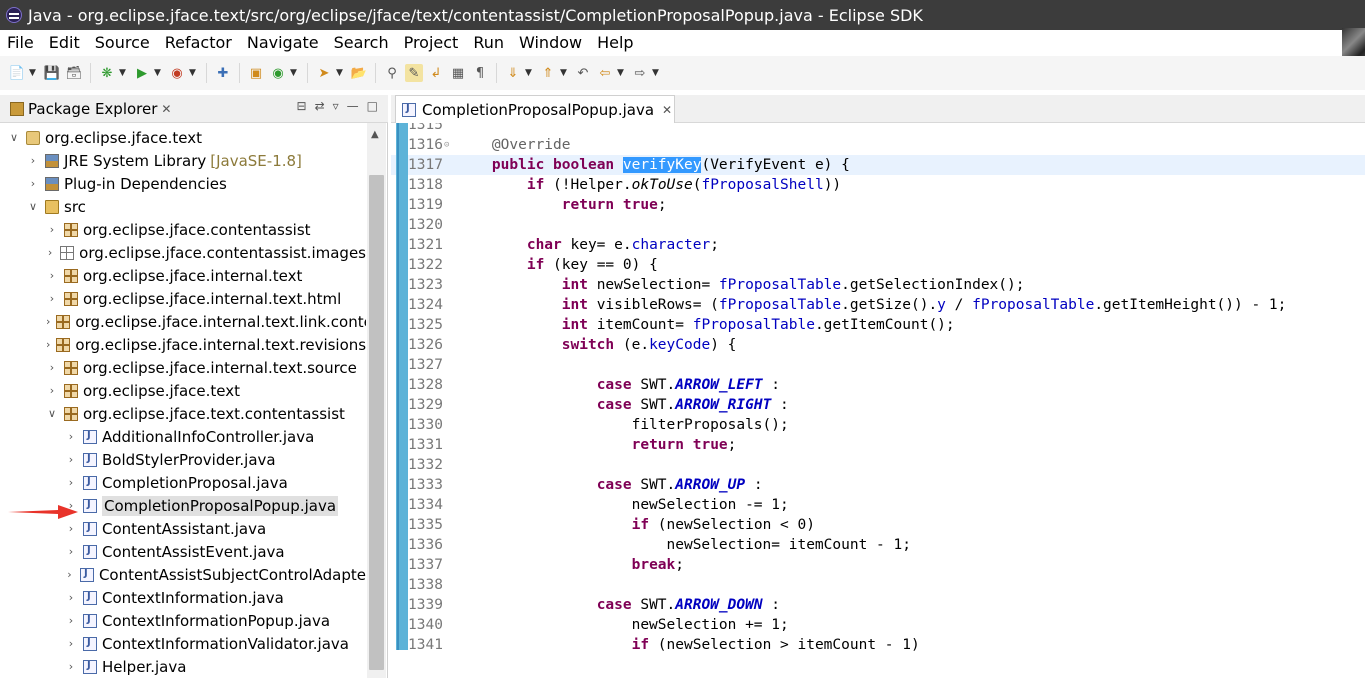  I want to click on tree-item: › org.eclipse.jface.contentassist.images, so click(183, 252).